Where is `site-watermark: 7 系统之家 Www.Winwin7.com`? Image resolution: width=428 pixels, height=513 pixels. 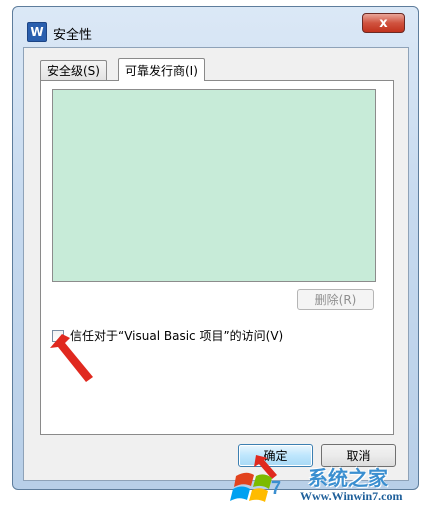 site-watermark: 7 系统之家 Www.Winwin7.com is located at coordinates (326, 483).